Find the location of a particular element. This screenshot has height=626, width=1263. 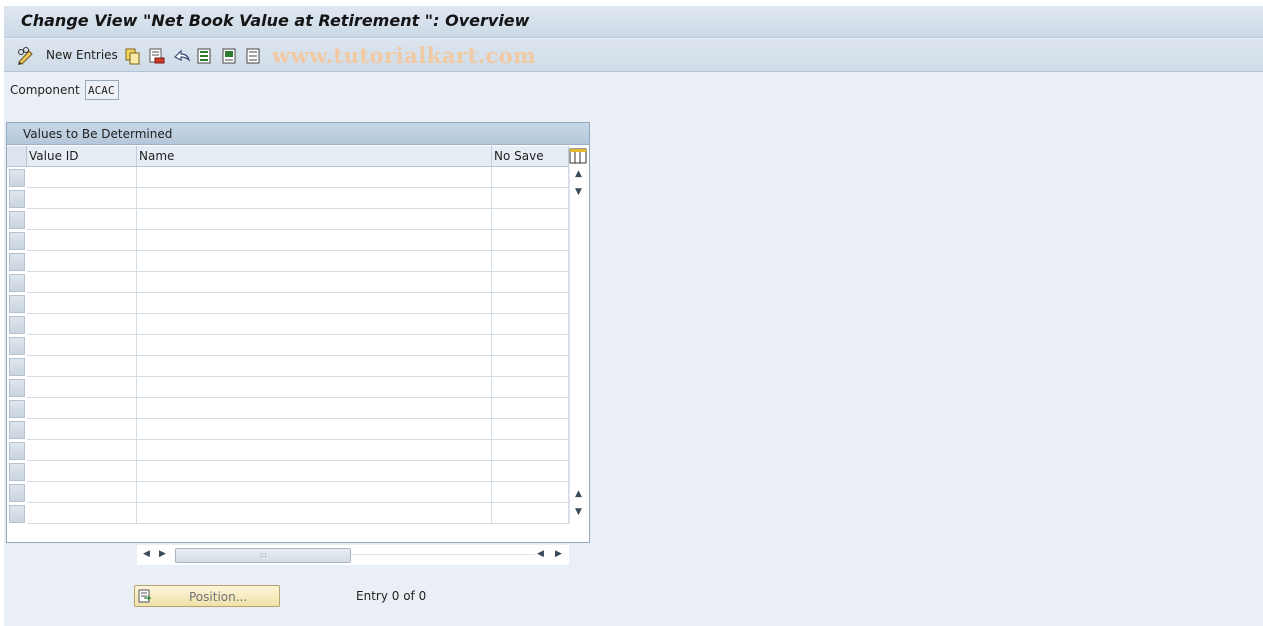

delete-icon is located at coordinates (157, 56).